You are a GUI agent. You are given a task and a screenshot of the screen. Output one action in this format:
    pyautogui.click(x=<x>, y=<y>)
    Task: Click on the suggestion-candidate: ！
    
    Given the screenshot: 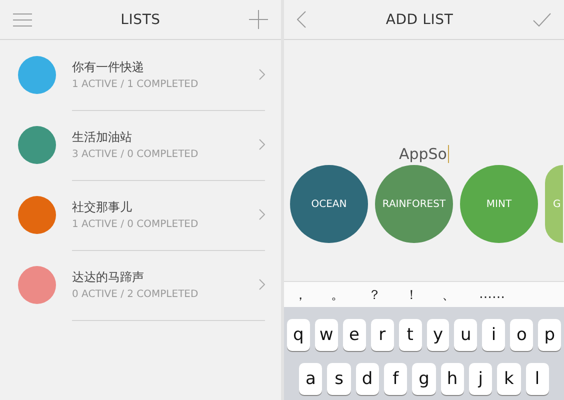 What is the action you would take?
    pyautogui.click(x=411, y=295)
    